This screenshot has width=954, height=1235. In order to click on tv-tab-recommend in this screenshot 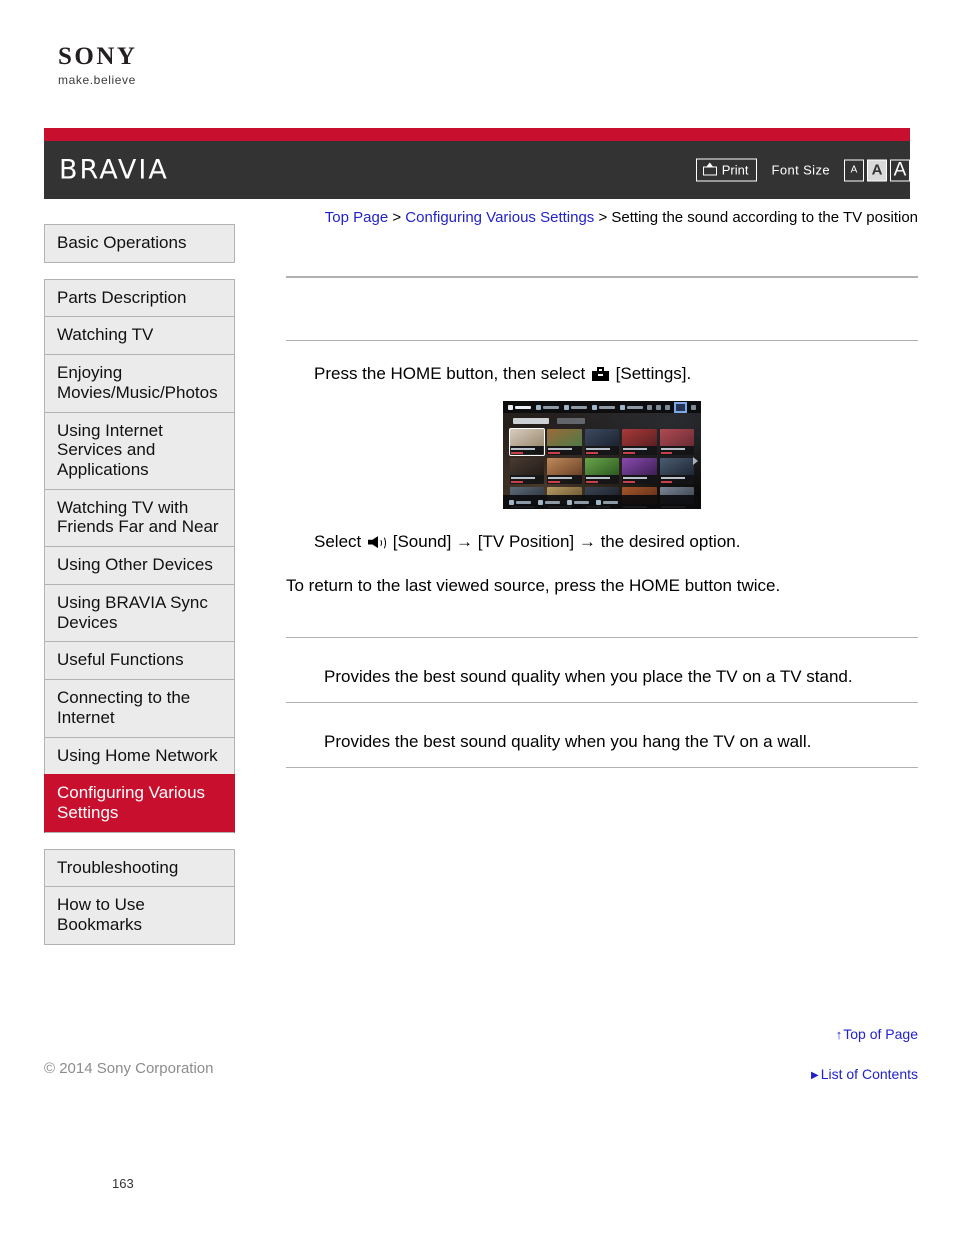, I will do `click(571, 421)`.